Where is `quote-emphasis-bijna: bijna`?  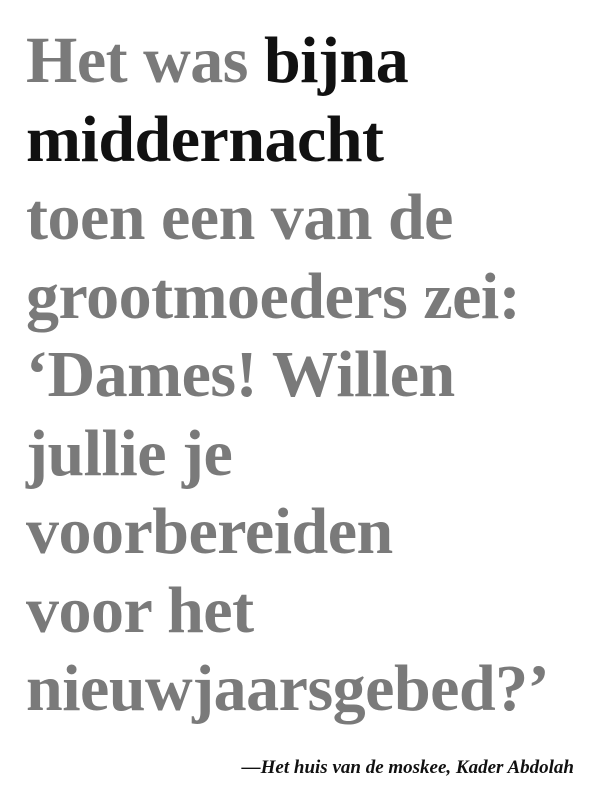
quote-emphasis-bijna: bijna is located at coordinates (336, 60).